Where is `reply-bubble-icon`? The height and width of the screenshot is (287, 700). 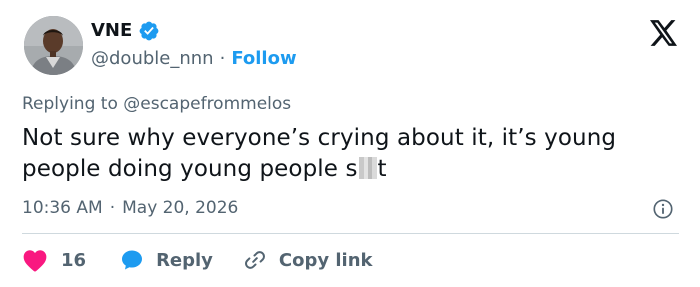 reply-bubble-icon is located at coordinates (132, 260).